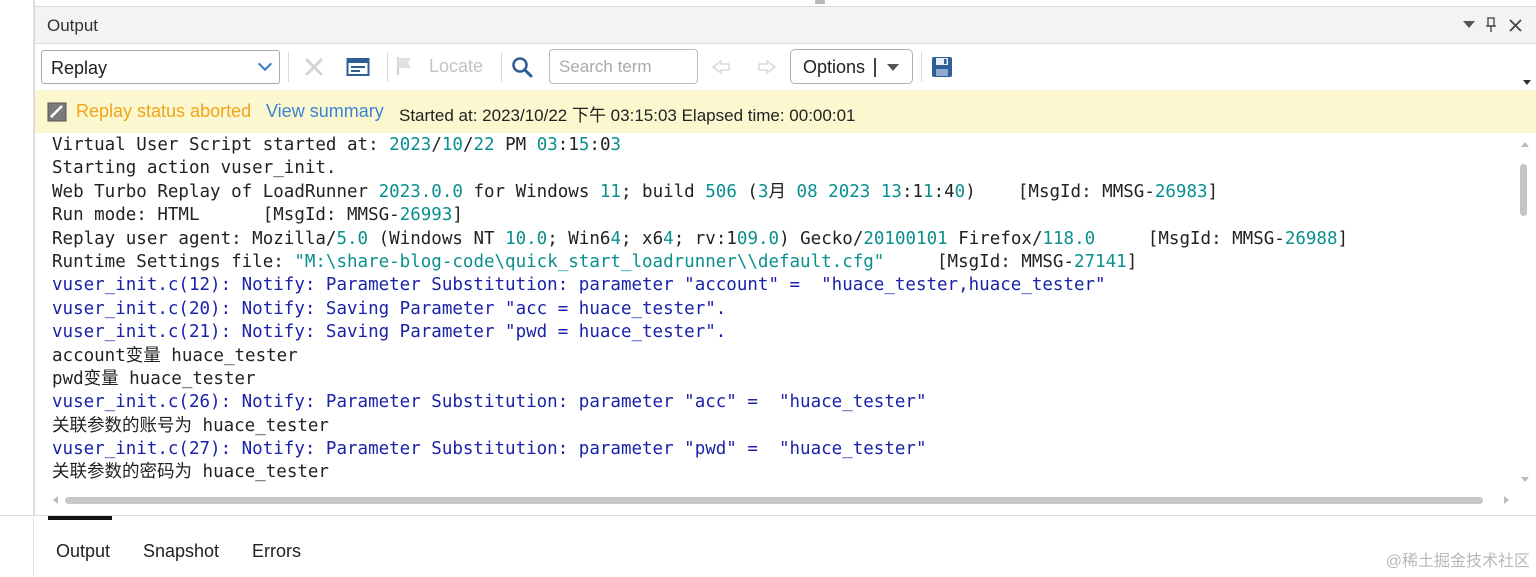  What do you see at coordinates (1525, 144) in the screenshot?
I see `scroll-up-icon` at bounding box center [1525, 144].